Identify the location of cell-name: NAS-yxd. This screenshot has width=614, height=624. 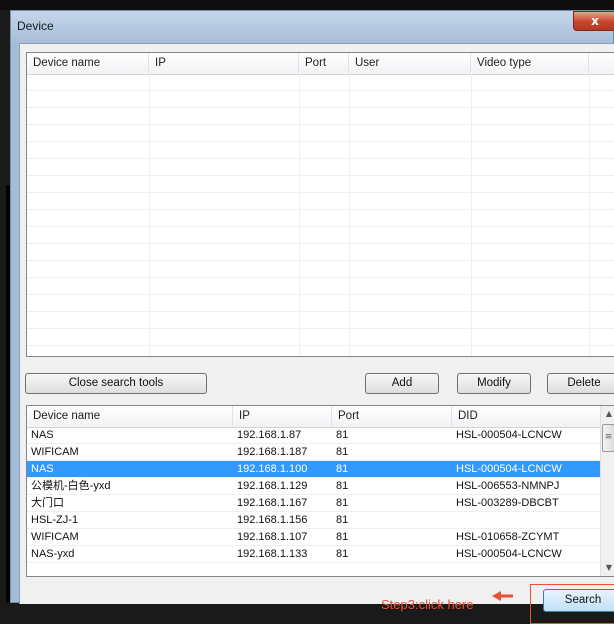
(53, 554).